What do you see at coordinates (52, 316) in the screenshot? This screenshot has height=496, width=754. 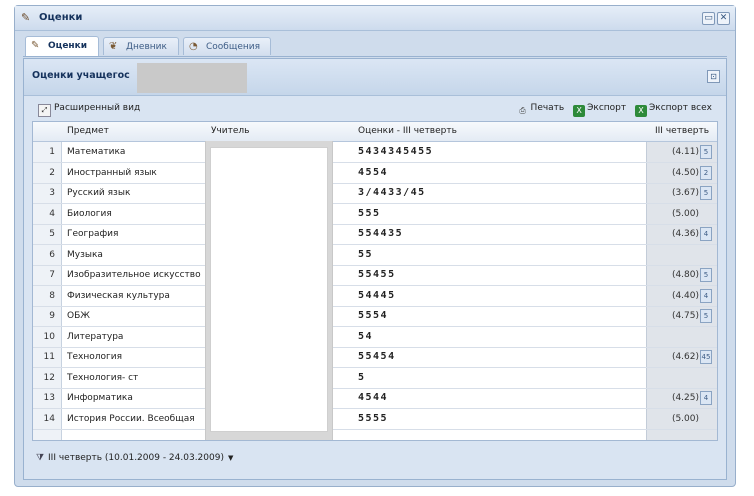 I see `row-number: 9` at bounding box center [52, 316].